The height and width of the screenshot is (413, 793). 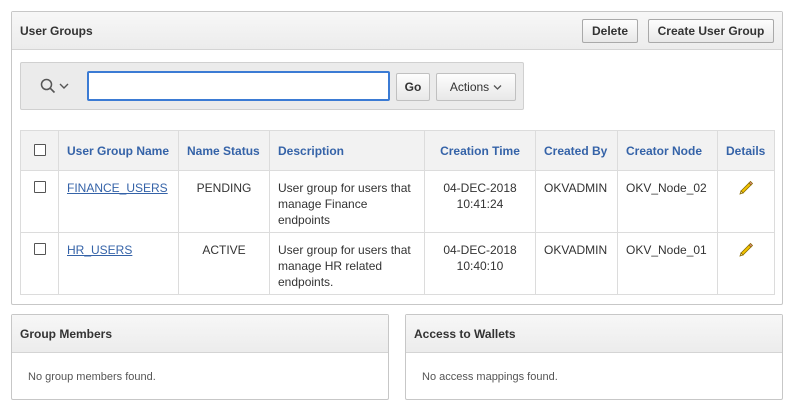 What do you see at coordinates (667, 201) in the screenshot?
I see `creator-node-cell: OKV_Node_02` at bounding box center [667, 201].